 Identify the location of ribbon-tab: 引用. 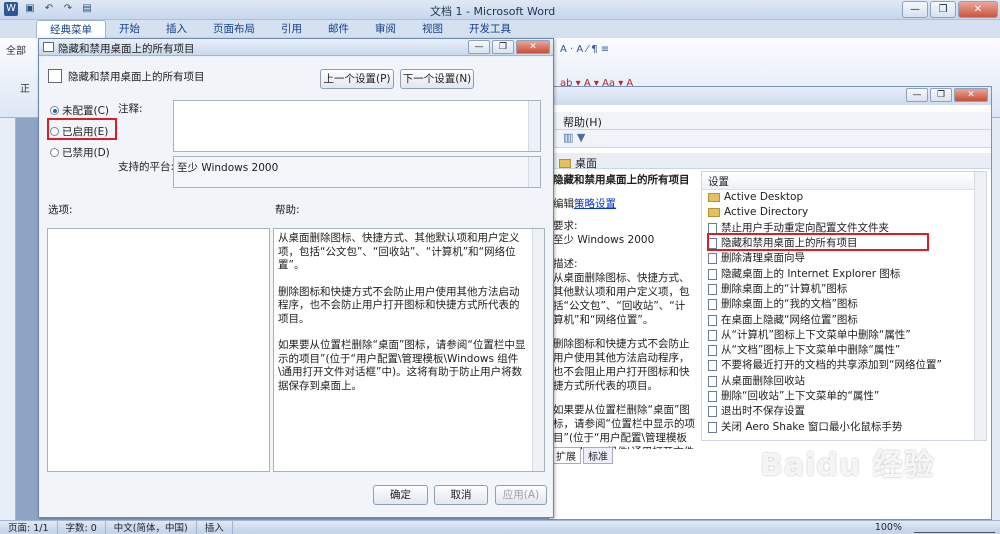
(291, 29).